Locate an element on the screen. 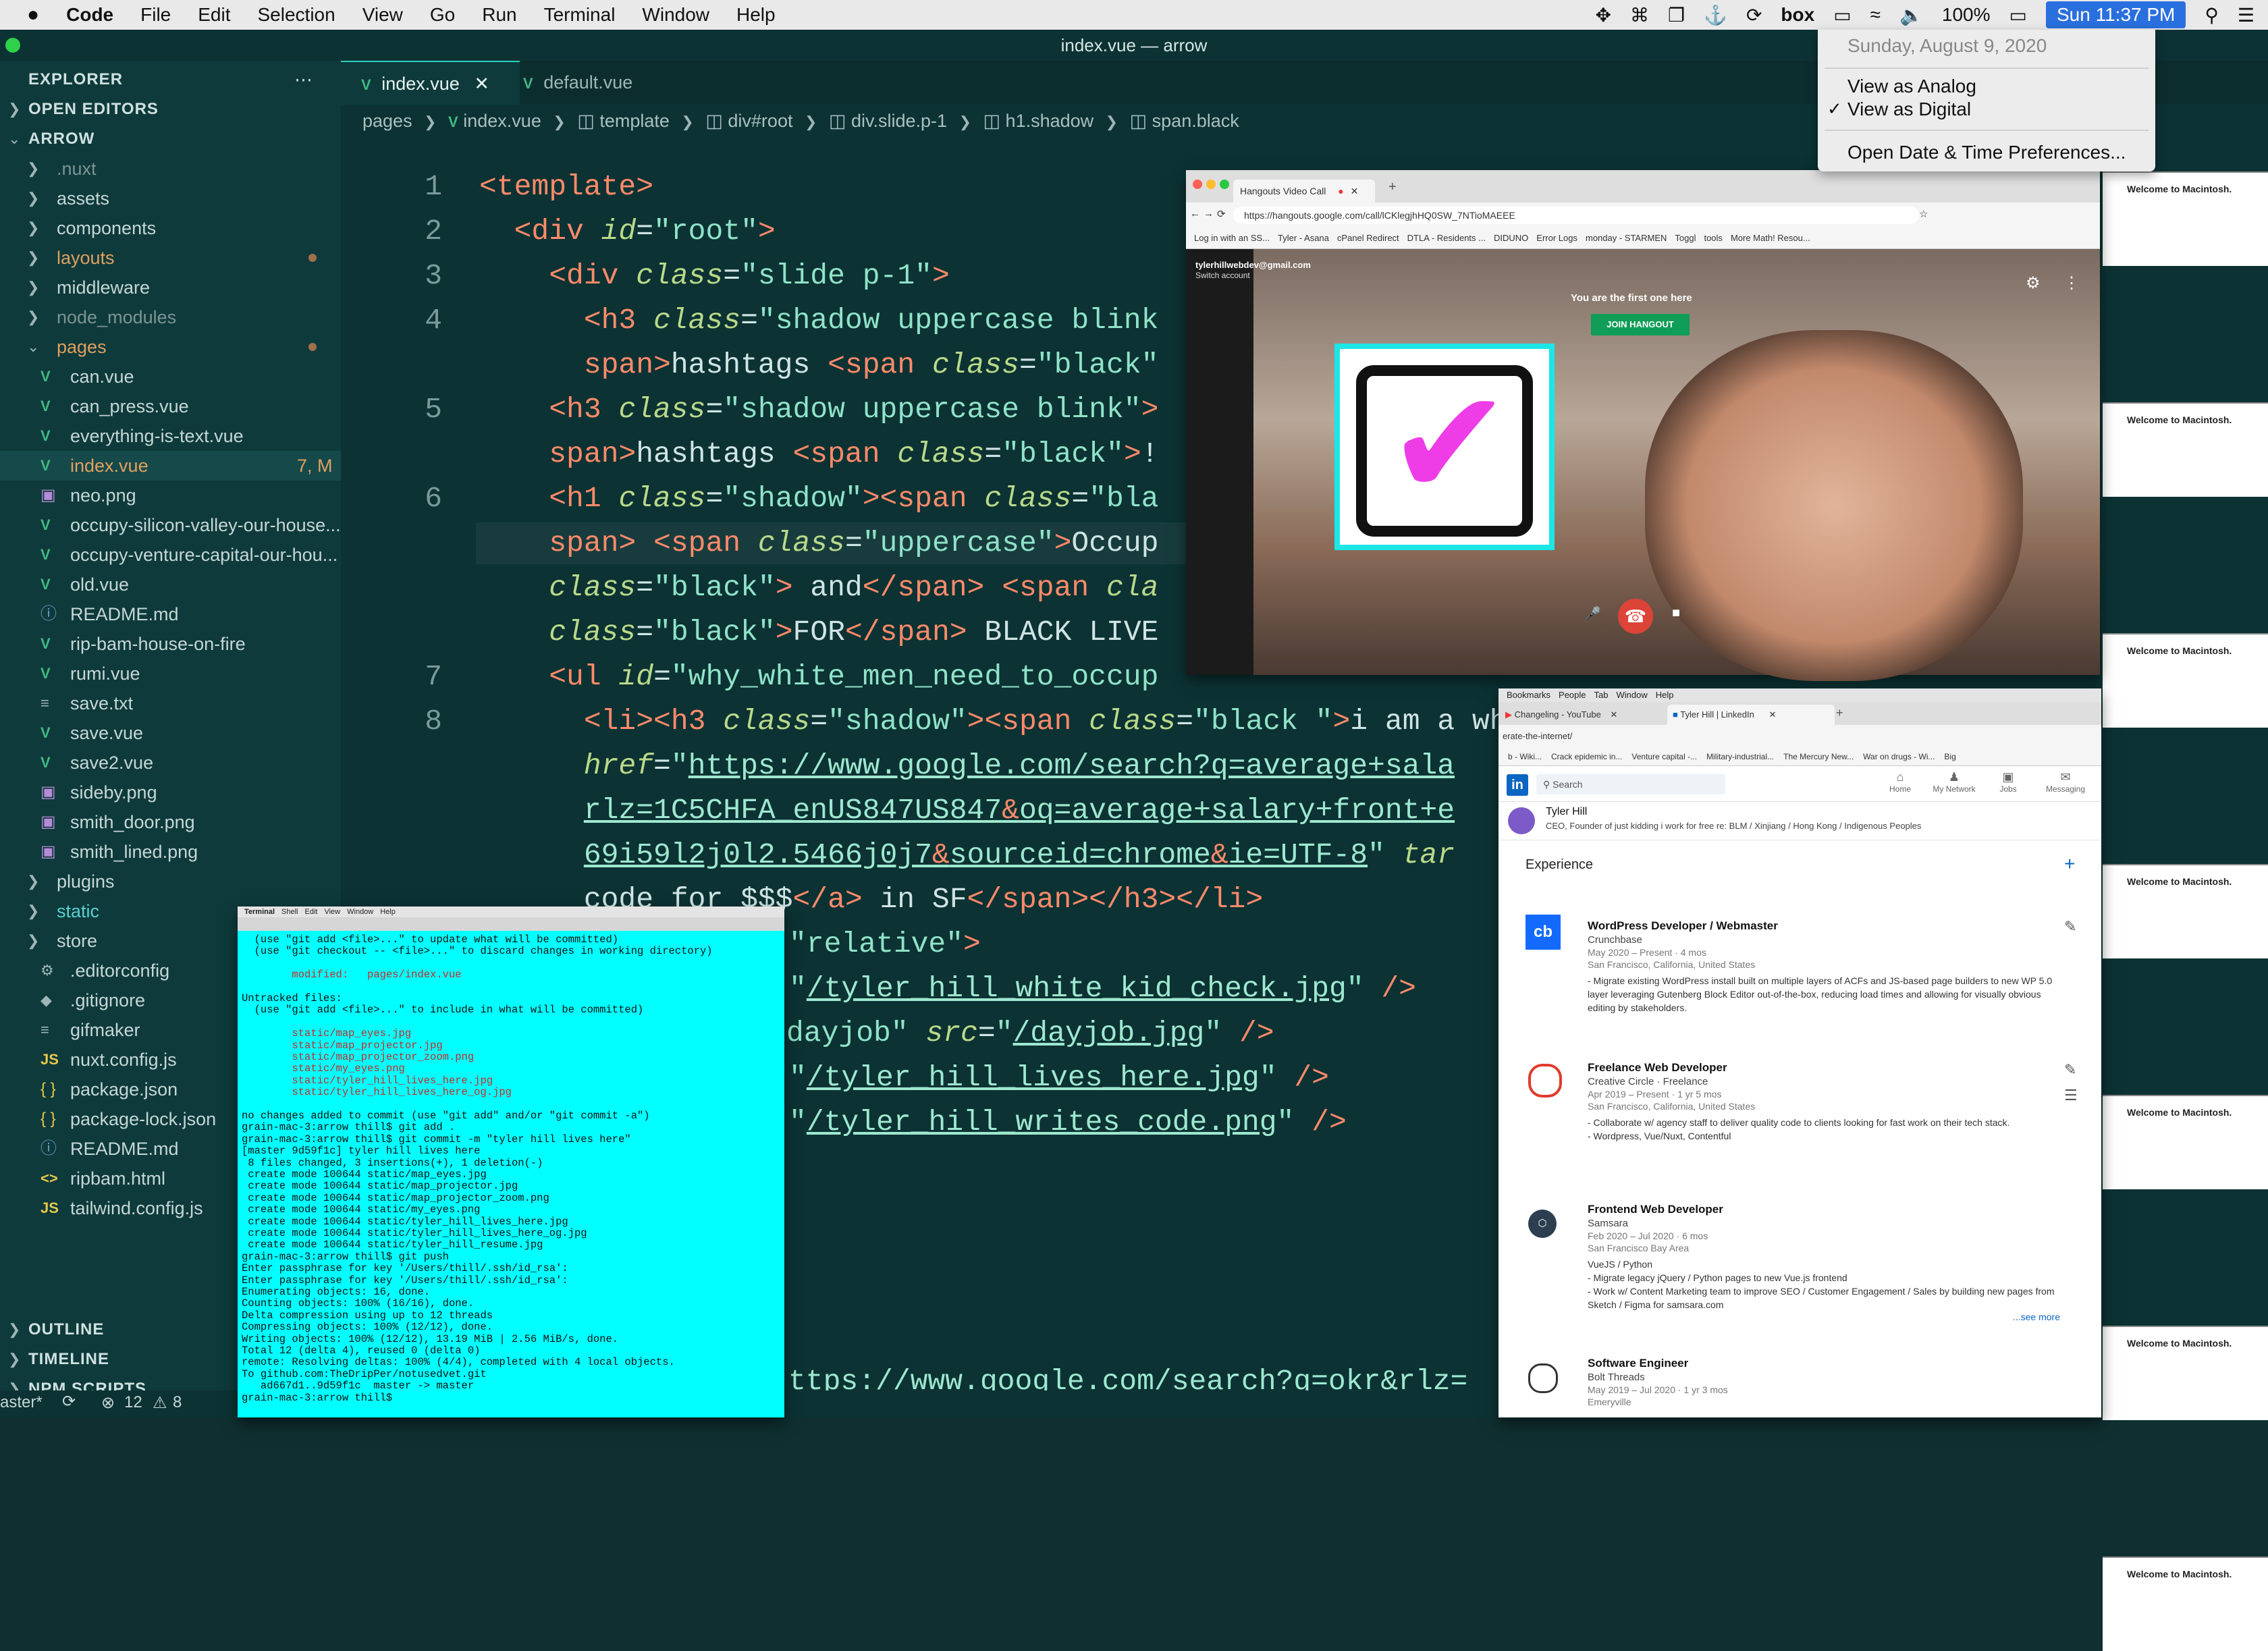  job-title: Software Engineer is located at coordinates (1824, 1363).